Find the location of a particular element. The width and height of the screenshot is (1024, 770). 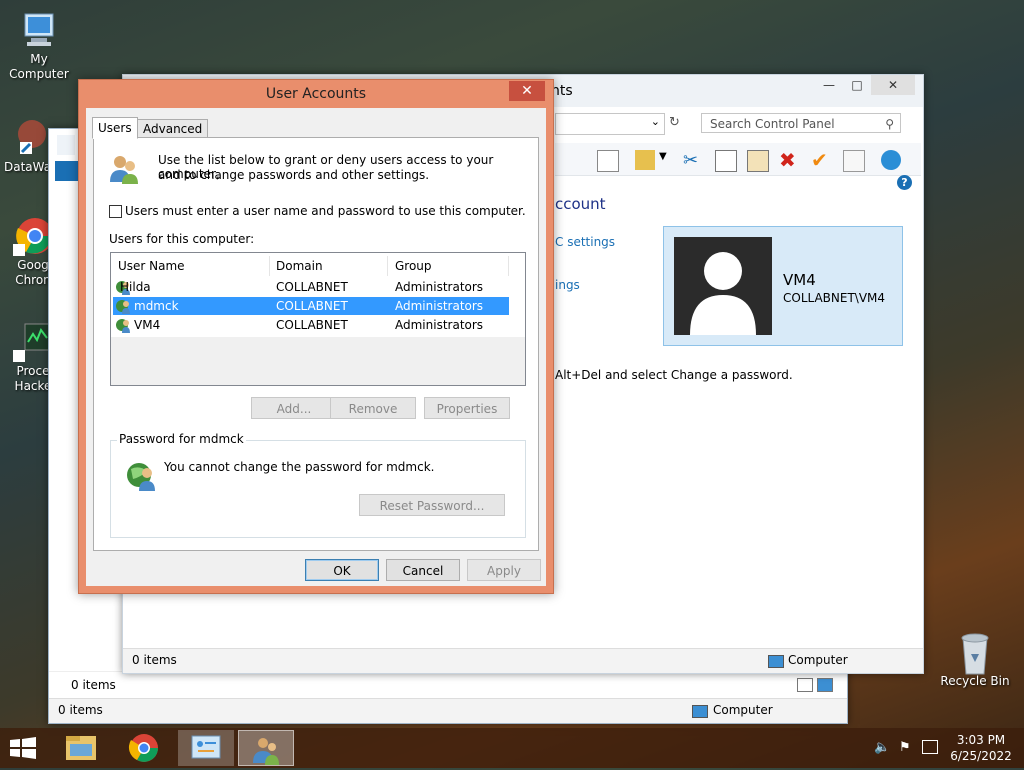

cut-icon: ✂ is located at coordinates (693, 160).